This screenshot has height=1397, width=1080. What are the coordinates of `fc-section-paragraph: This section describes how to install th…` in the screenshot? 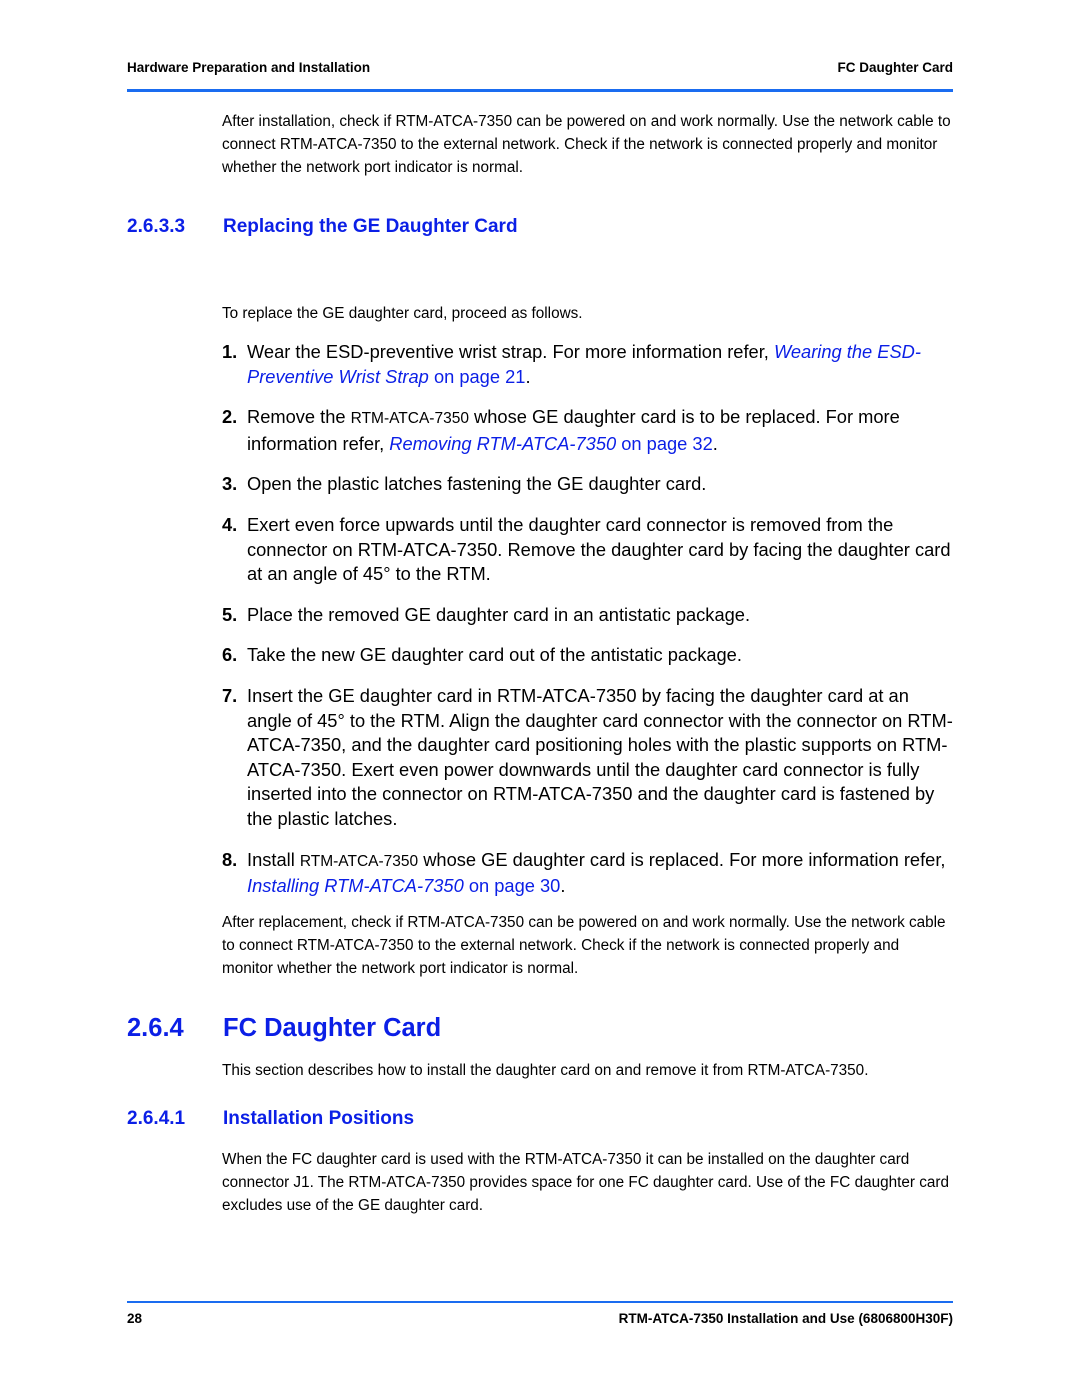 It's located at (545, 1070).